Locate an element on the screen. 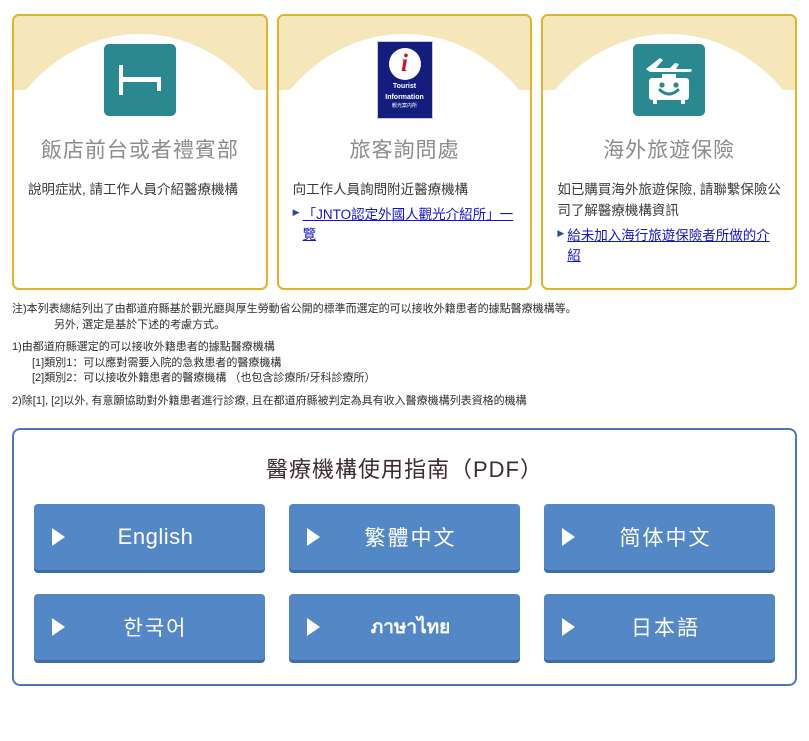 This screenshot has width=809, height=741. footnote-line-4: [1]類別1：可以應對需要入院的急救患者的醫療機構 is located at coordinates (157, 362).